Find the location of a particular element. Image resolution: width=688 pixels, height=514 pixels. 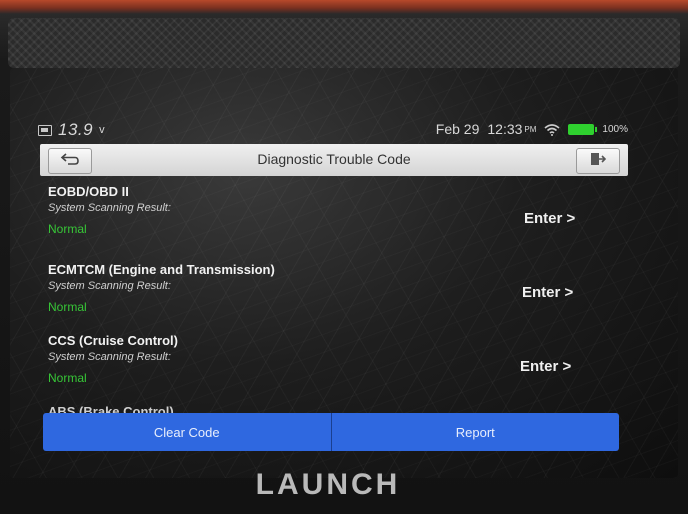

system-item-abs: ABS (Brake Control) is located at coordinates (111, 408).